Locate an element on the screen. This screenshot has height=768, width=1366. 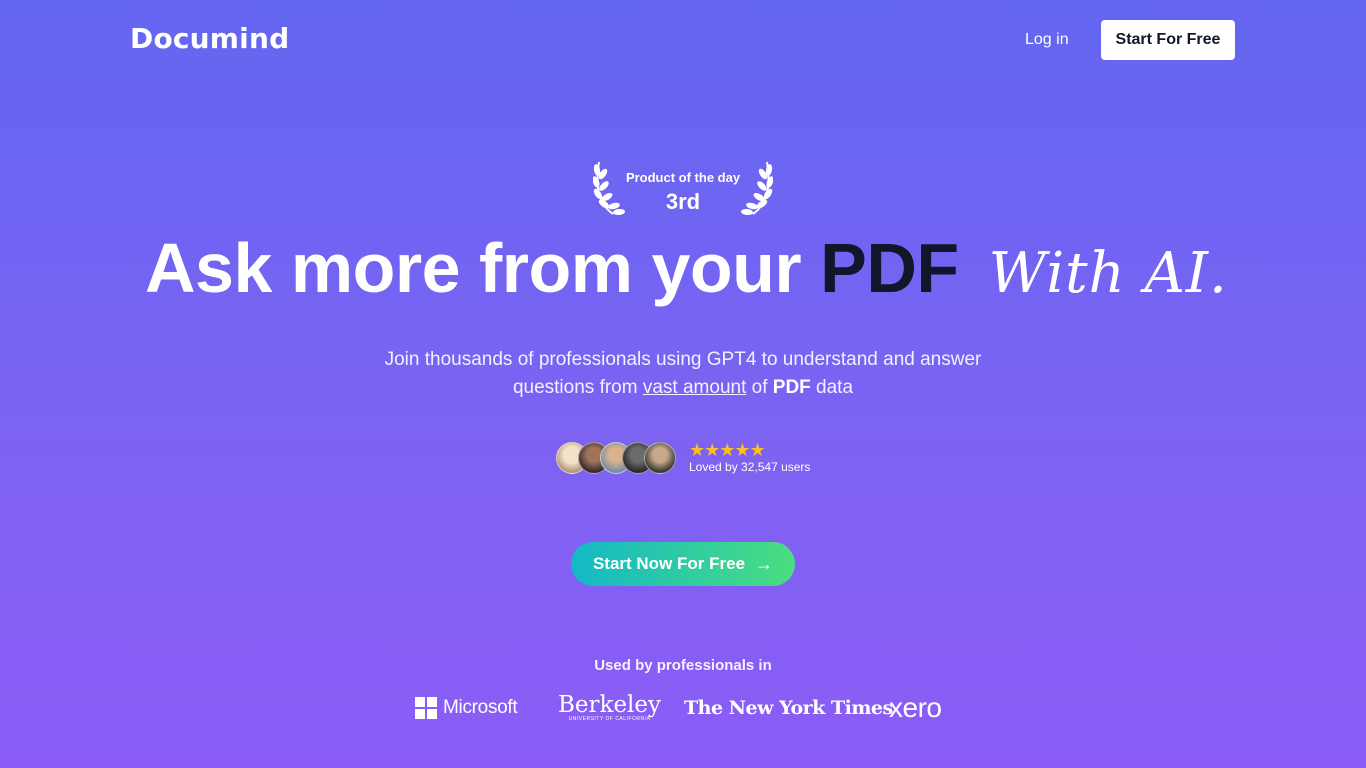
subtitle-of: of is located at coordinates (759, 387).